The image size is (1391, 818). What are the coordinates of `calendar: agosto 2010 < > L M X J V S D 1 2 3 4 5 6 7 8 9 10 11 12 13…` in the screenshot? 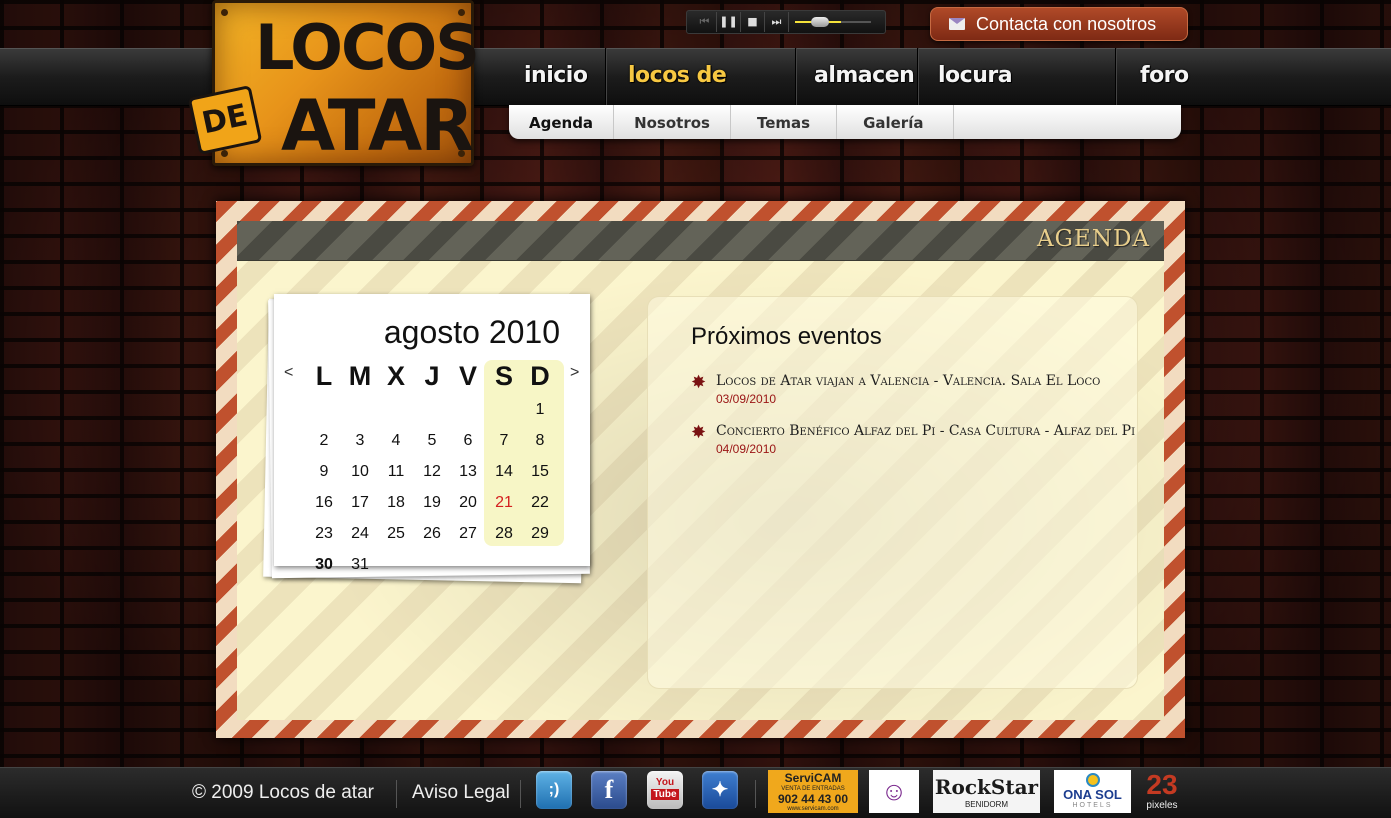 It's located at (432, 433).